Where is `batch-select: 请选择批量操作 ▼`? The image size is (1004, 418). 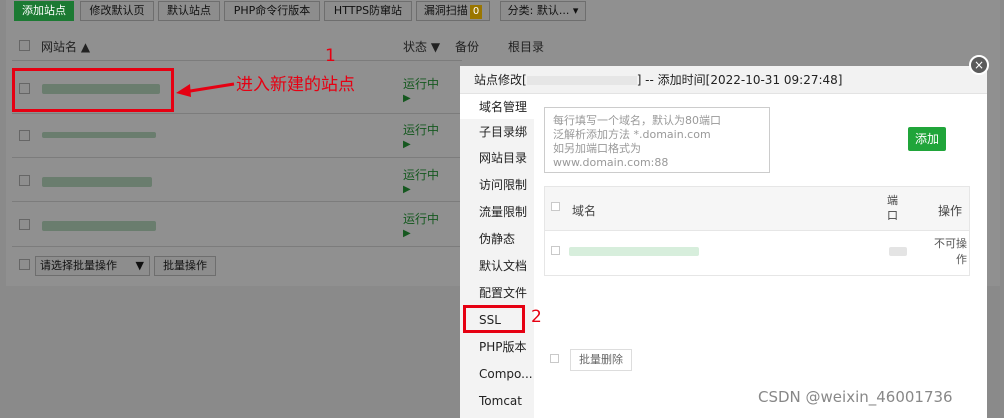
batch-select: 请选择批量操作 ▼ is located at coordinates (92, 266).